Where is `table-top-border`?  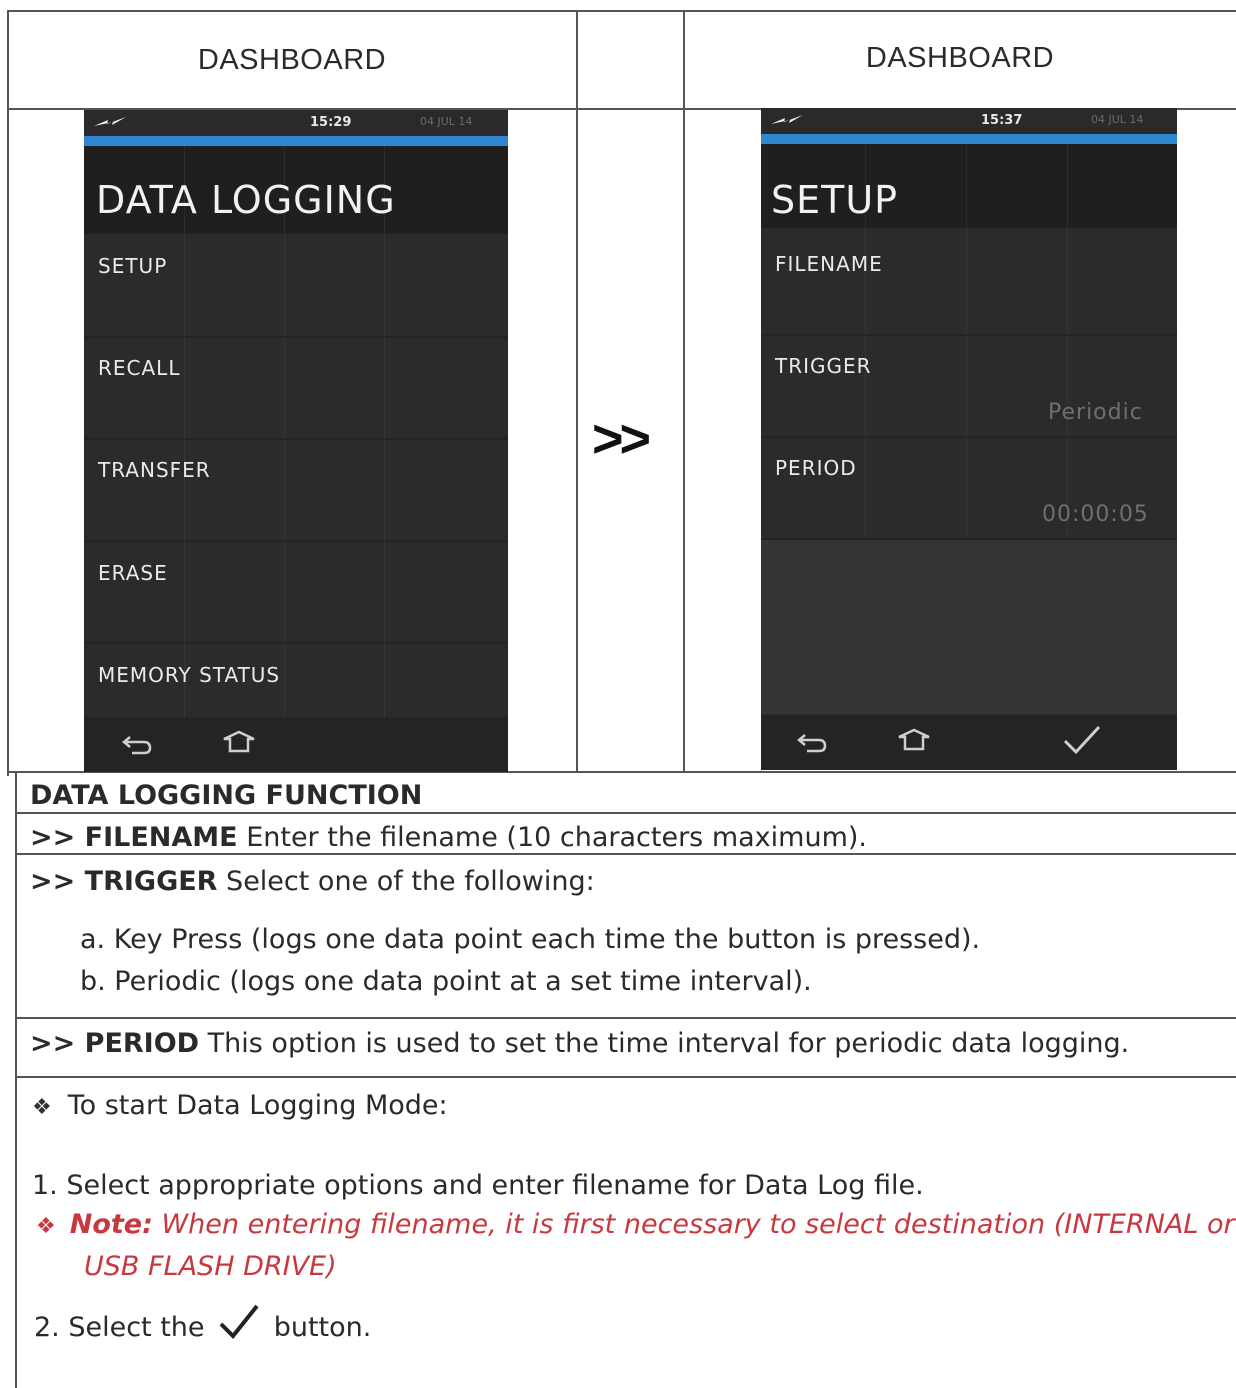
table-top-border is located at coordinates (622, 11).